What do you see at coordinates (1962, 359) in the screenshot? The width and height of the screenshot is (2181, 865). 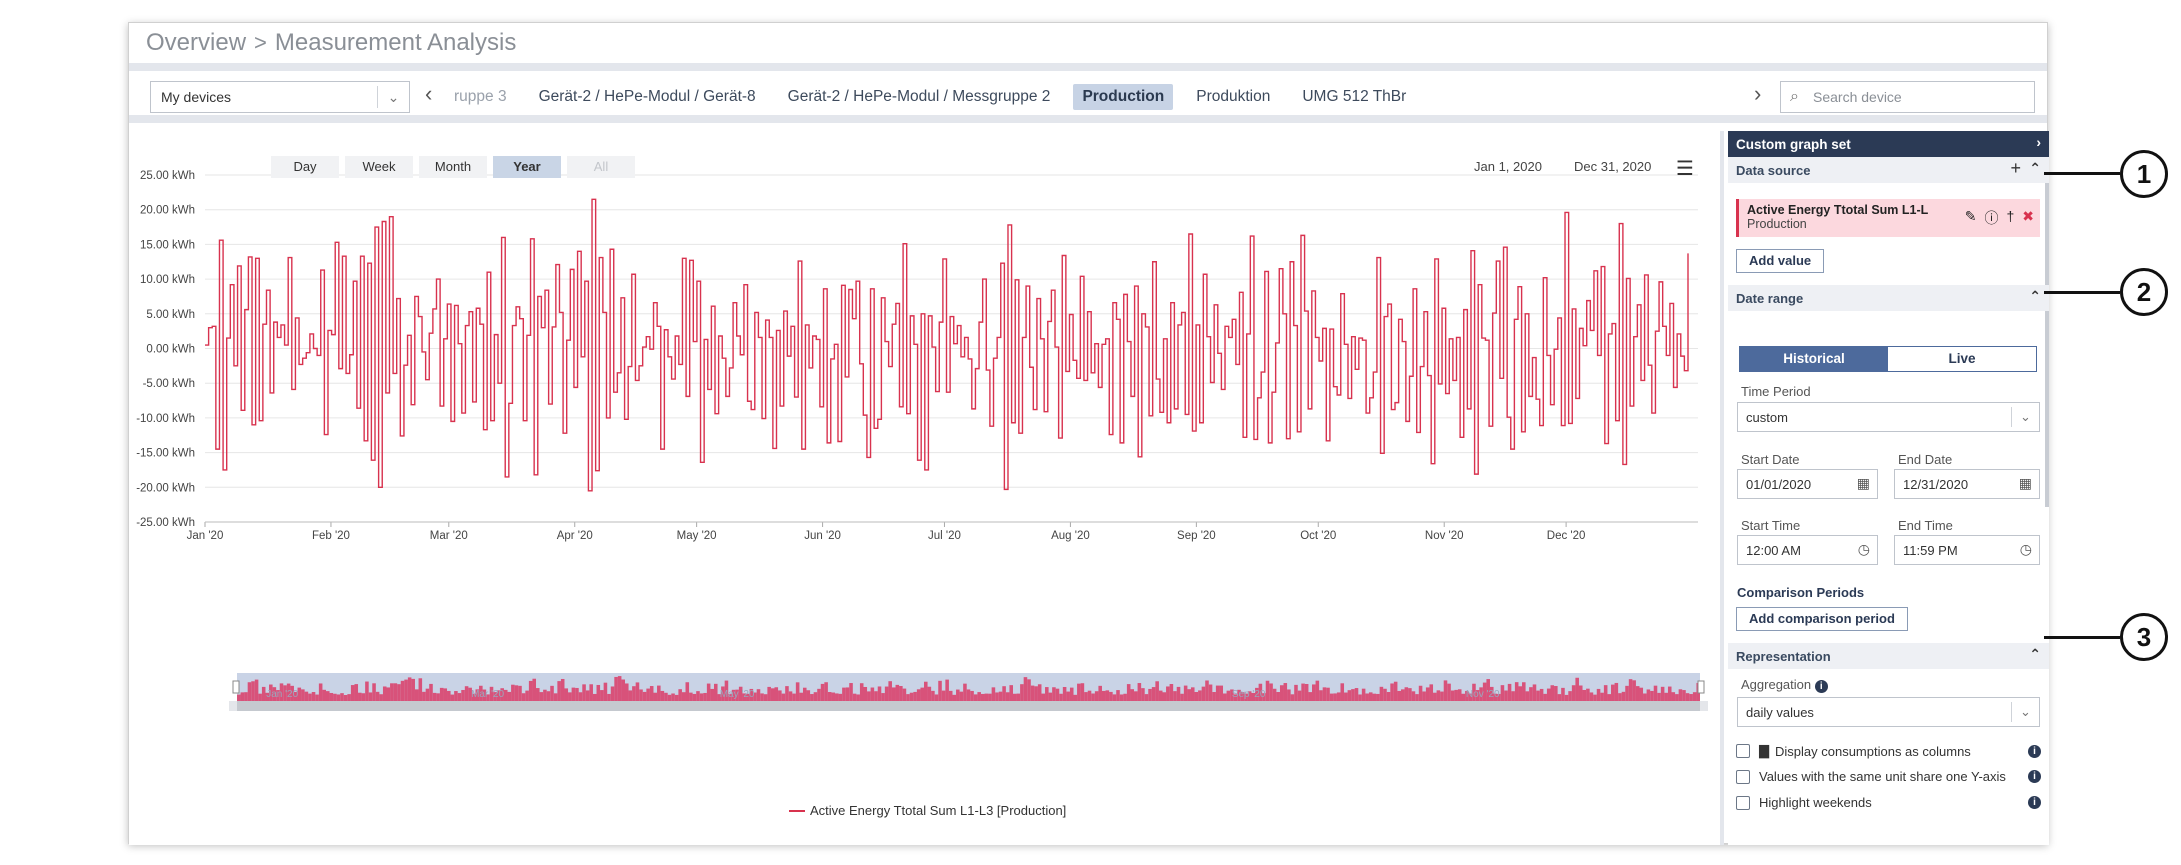 I see `live-toggle: Live` at bounding box center [1962, 359].